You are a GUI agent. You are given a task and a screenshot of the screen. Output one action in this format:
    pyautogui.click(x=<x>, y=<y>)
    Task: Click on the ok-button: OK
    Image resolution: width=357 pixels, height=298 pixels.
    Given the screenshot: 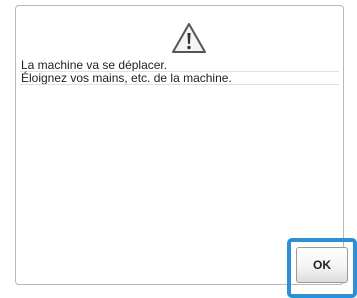 What is the action you would take?
    pyautogui.click(x=322, y=265)
    